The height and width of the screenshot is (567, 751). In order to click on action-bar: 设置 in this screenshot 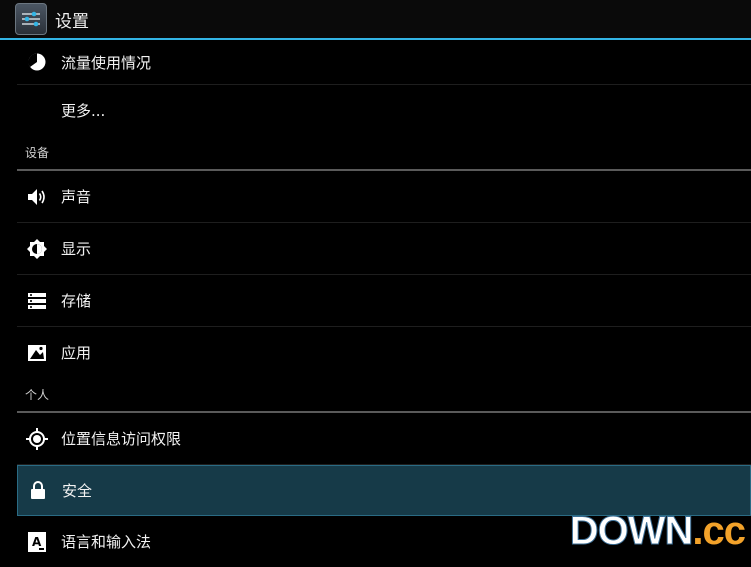, I will do `click(375, 19)`.